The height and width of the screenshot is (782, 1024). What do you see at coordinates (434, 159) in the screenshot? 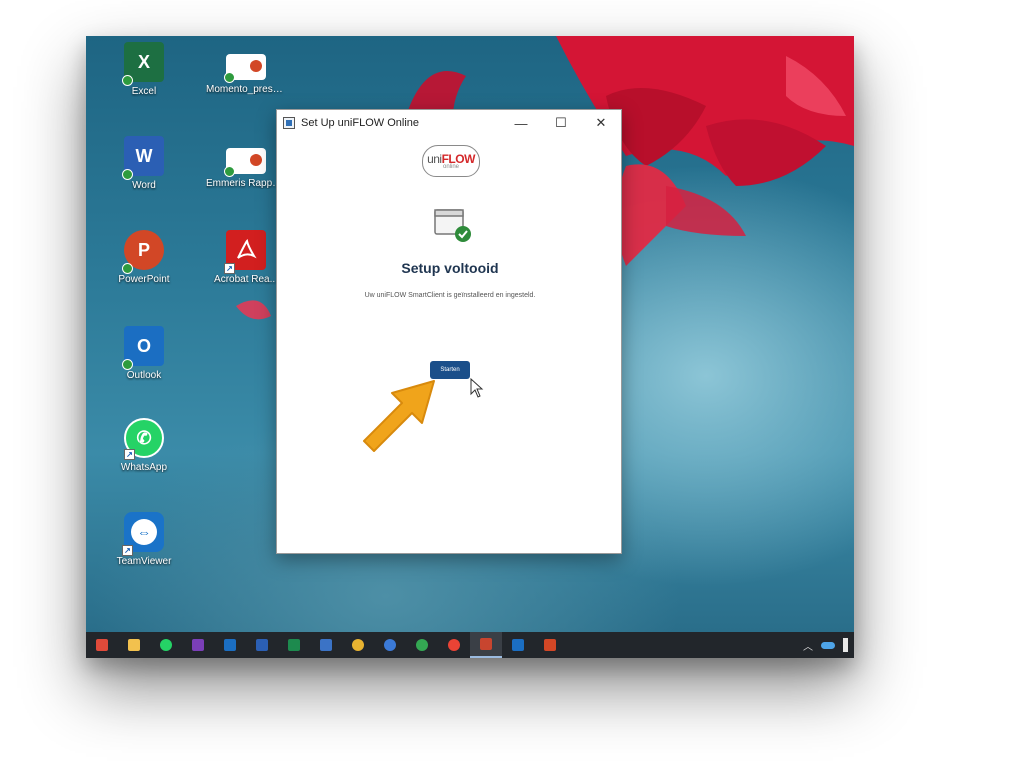
I see `logo-uni-text: uni` at bounding box center [434, 159].